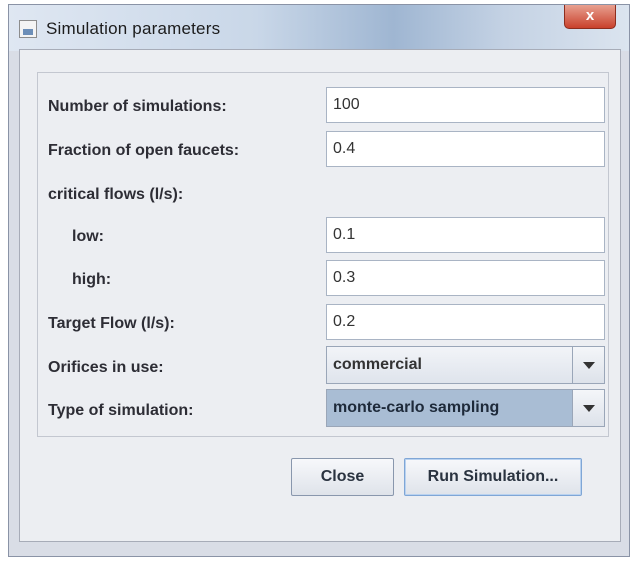 The image size is (631, 561). What do you see at coordinates (88, 236) in the screenshot?
I see `low-label: low:` at bounding box center [88, 236].